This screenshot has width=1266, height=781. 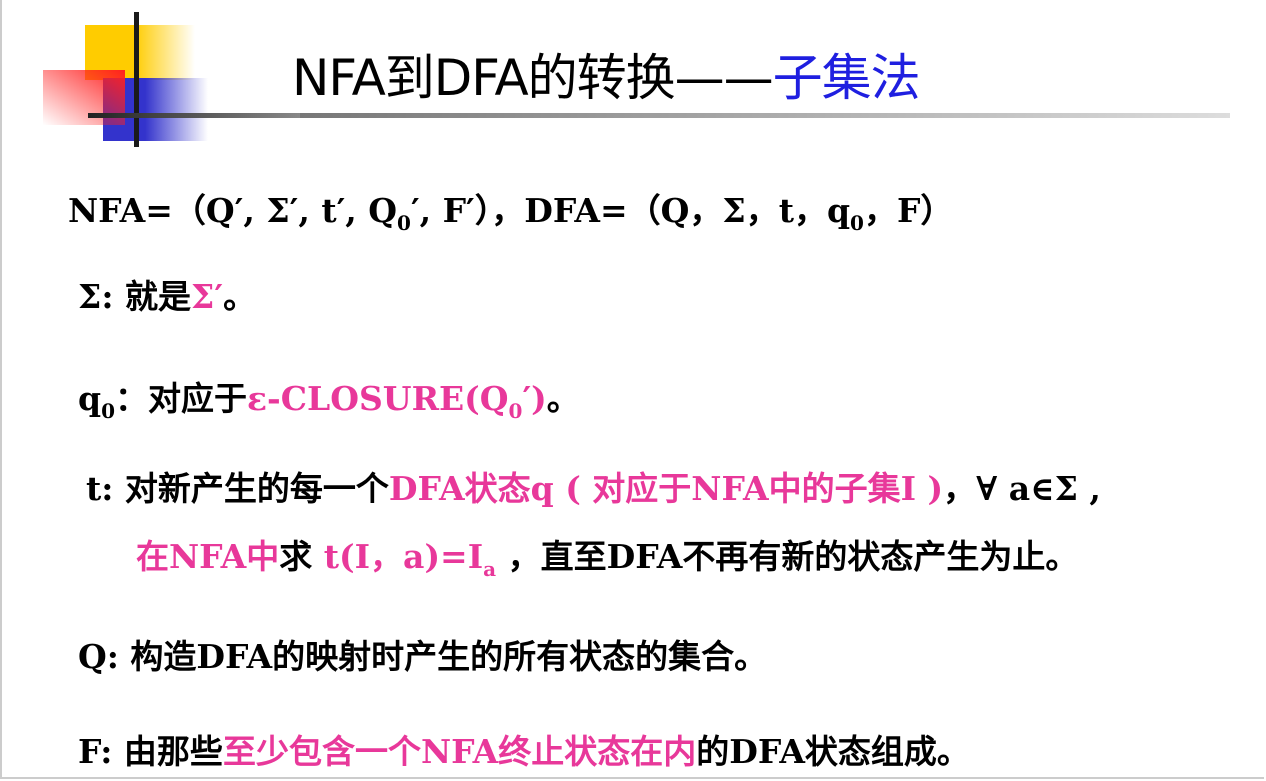 What do you see at coordinates (908, 210) in the screenshot?
I see `text-segment: ，F）` at bounding box center [908, 210].